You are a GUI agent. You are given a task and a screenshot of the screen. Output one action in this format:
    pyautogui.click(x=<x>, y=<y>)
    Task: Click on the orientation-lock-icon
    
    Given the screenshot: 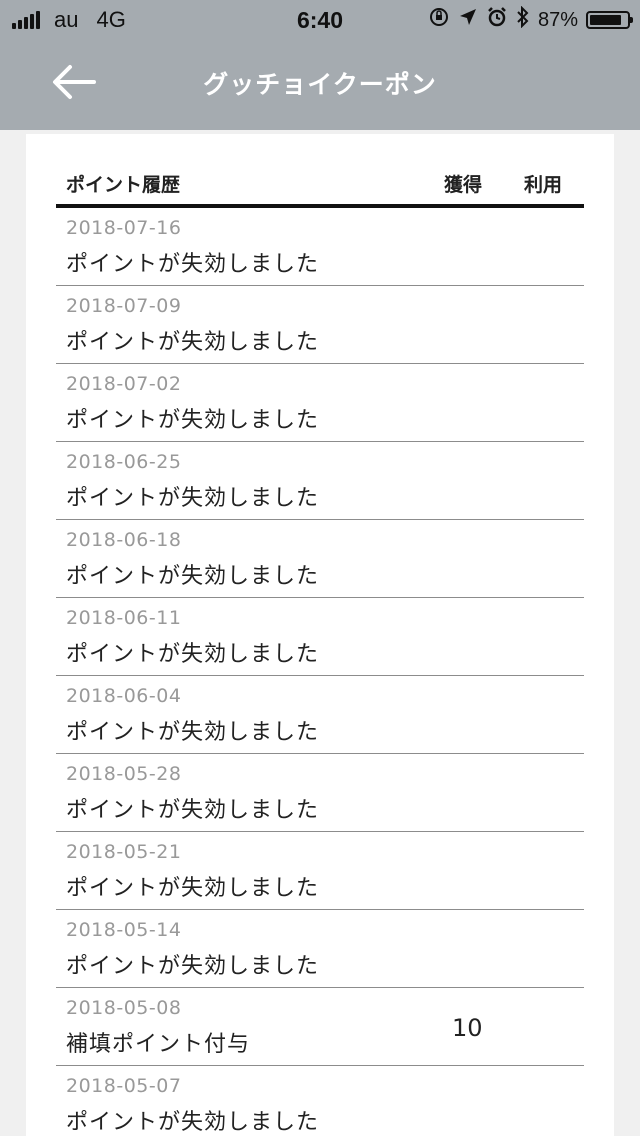 What is the action you would take?
    pyautogui.click(x=439, y=20)
    